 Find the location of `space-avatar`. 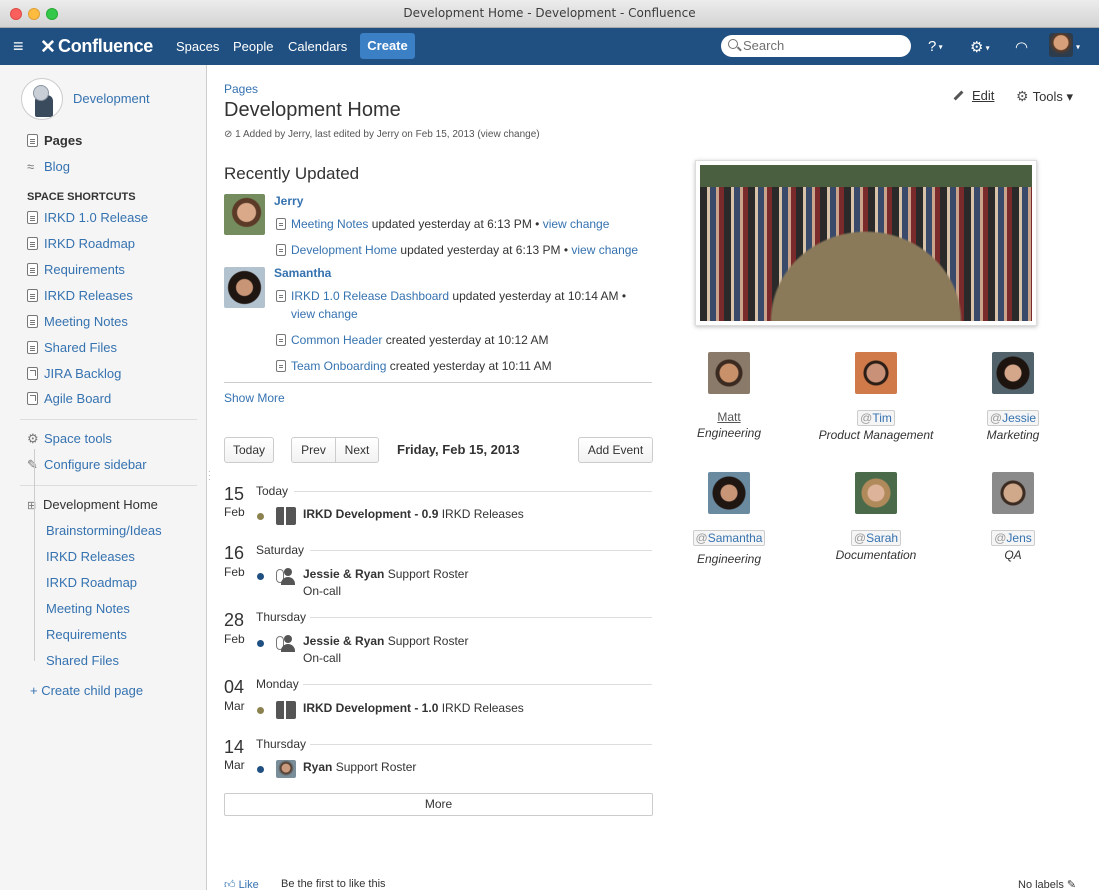

space-avatar is located at coordinates (42, 99).